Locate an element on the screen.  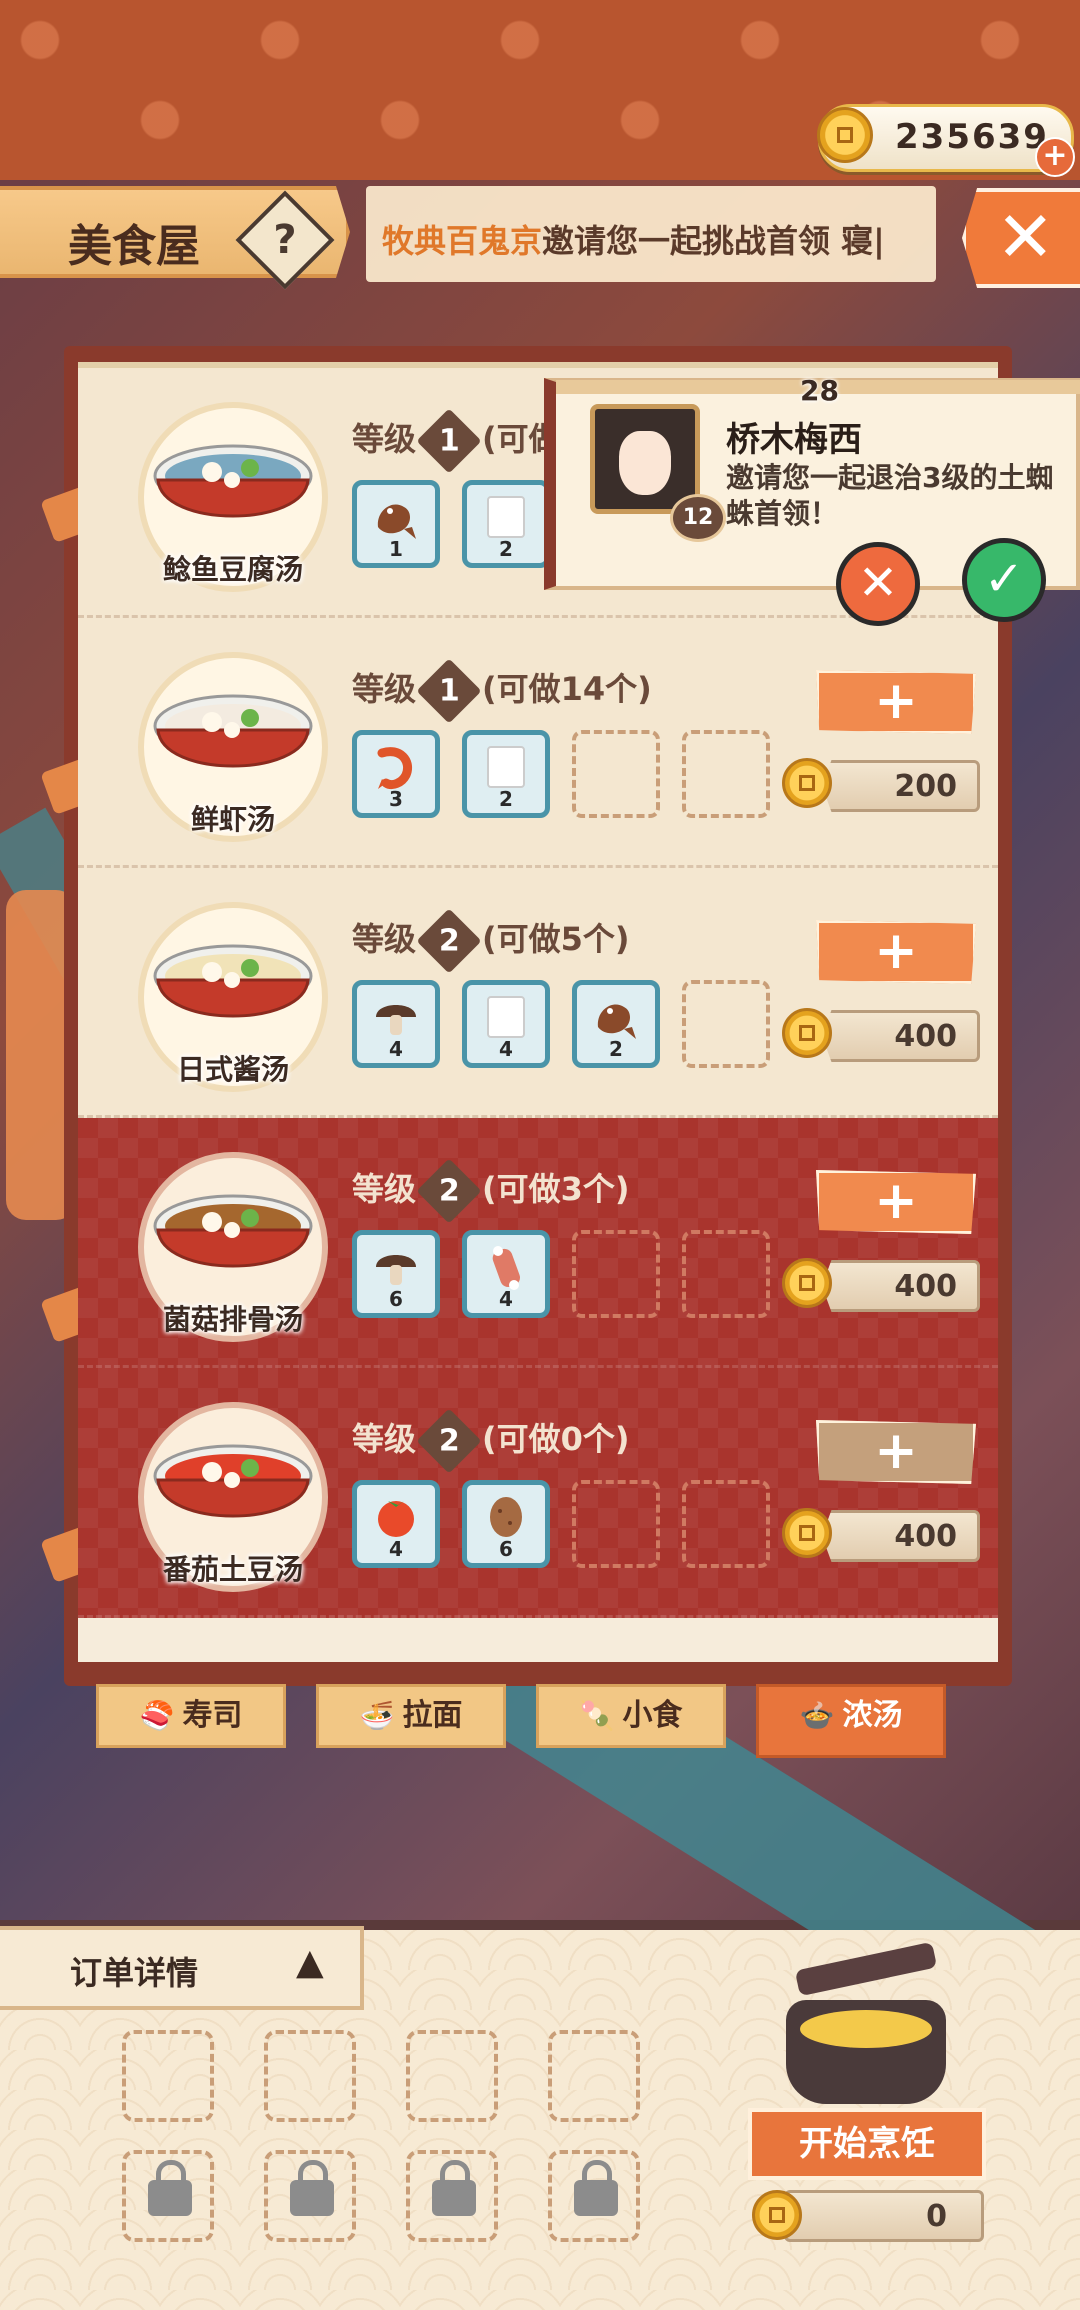
decline-invite-button: ✕ is located at coordinates (878, 584).